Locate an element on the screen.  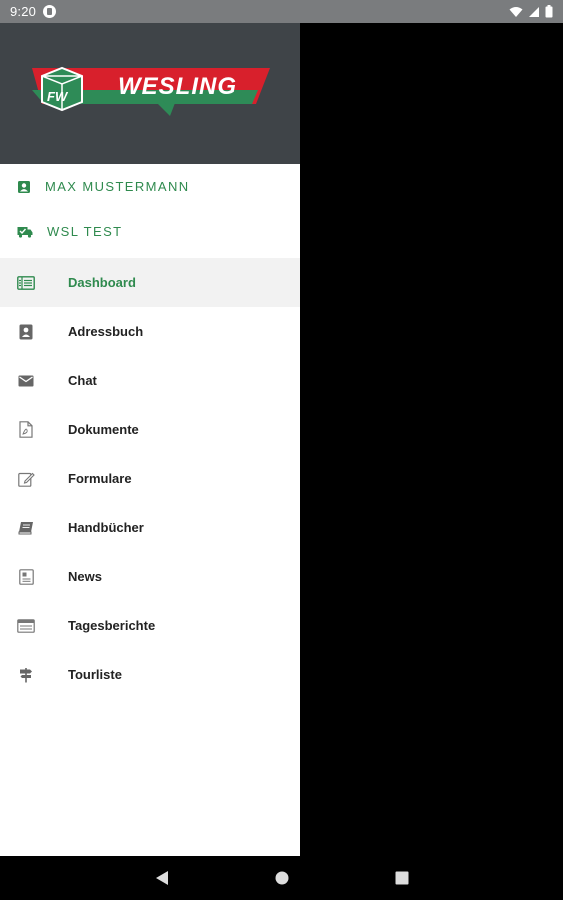
system-nav-bar is located at coordinates (281, 878).